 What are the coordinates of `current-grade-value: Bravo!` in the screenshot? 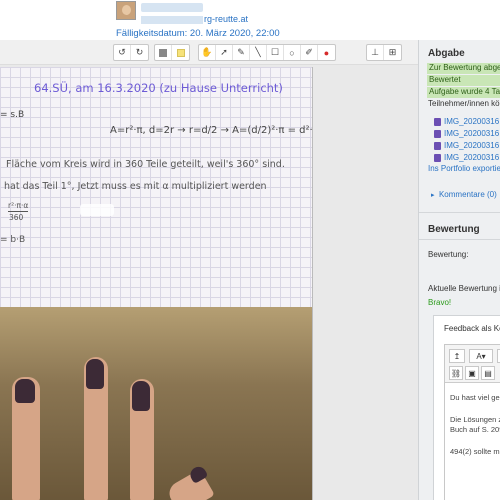 It's located at (440, 302).